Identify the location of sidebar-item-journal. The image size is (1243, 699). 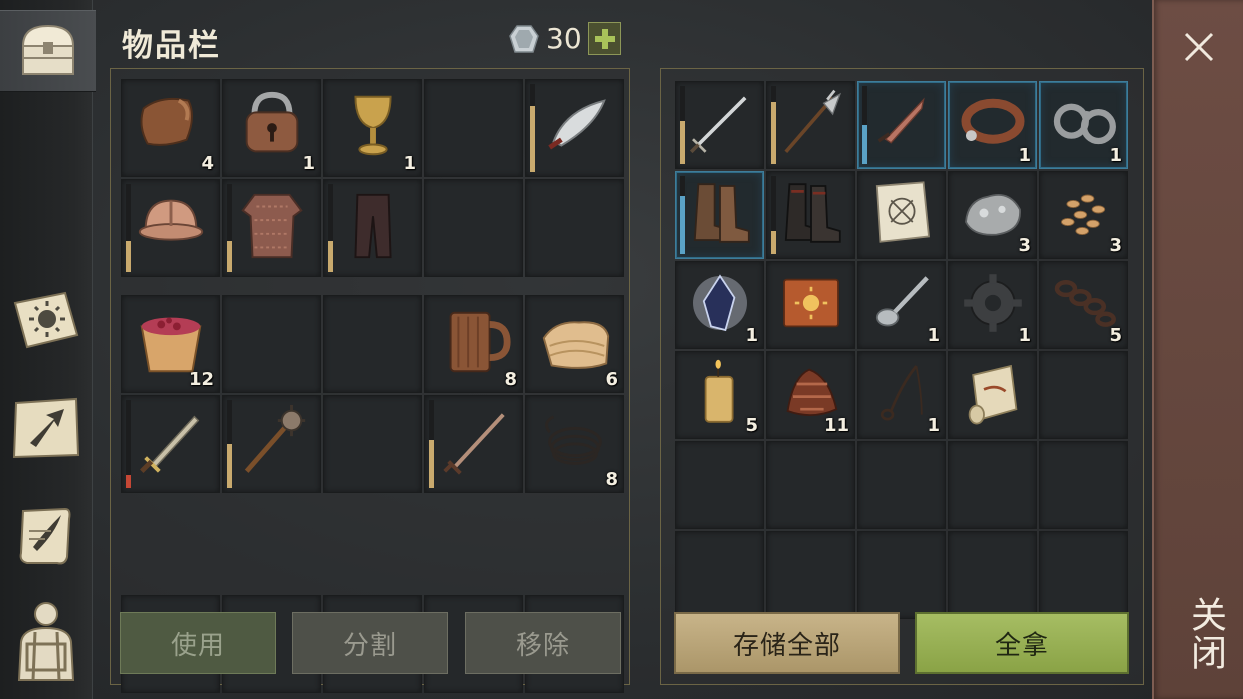
(46, 320).